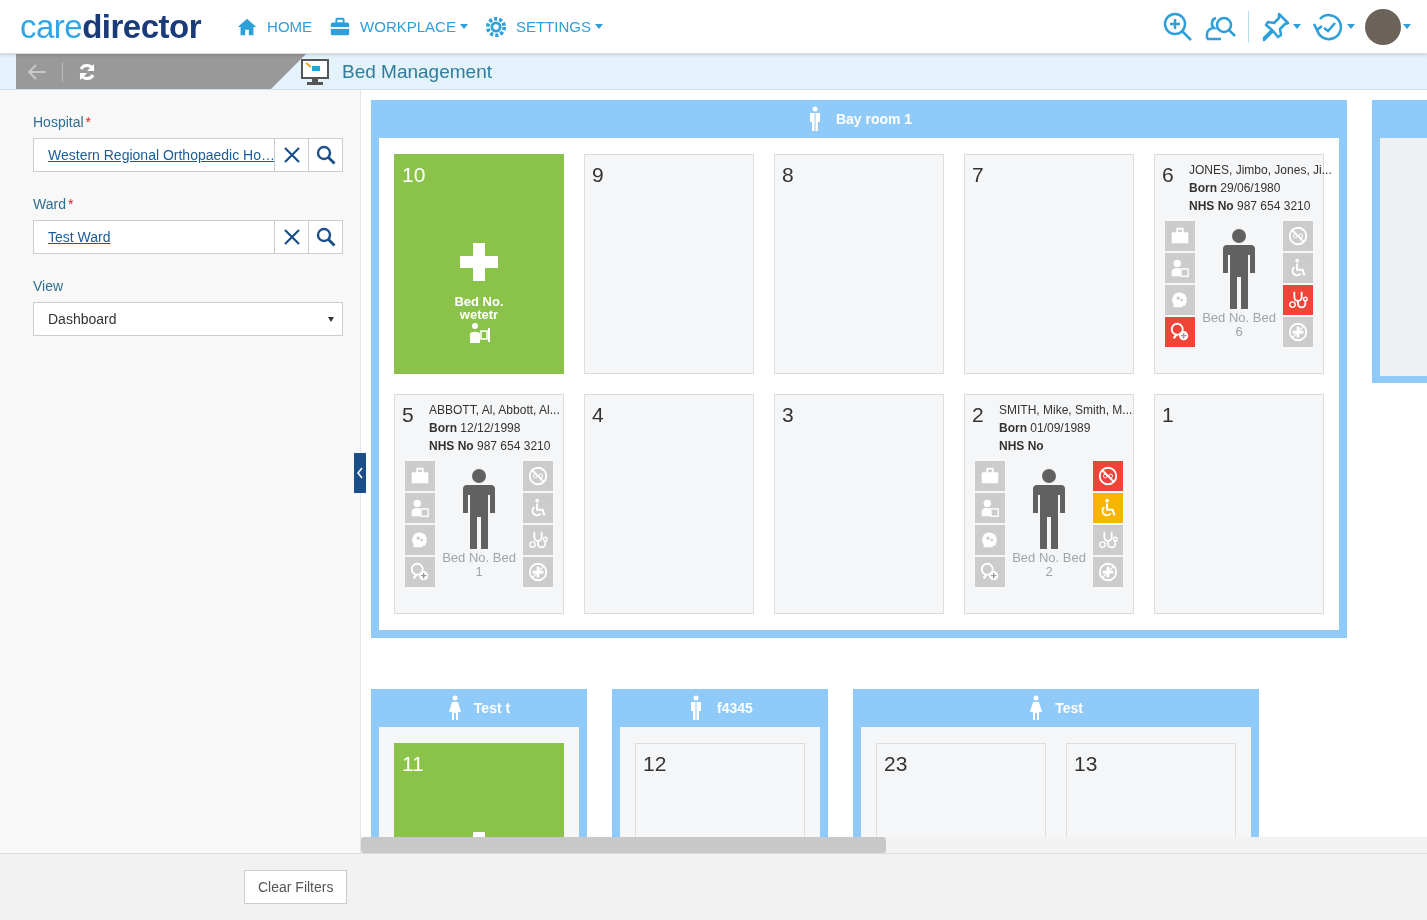 The height and width of the screenshot is (920, 1427). I want to click on bed-label: 6, so click(1239, 332).